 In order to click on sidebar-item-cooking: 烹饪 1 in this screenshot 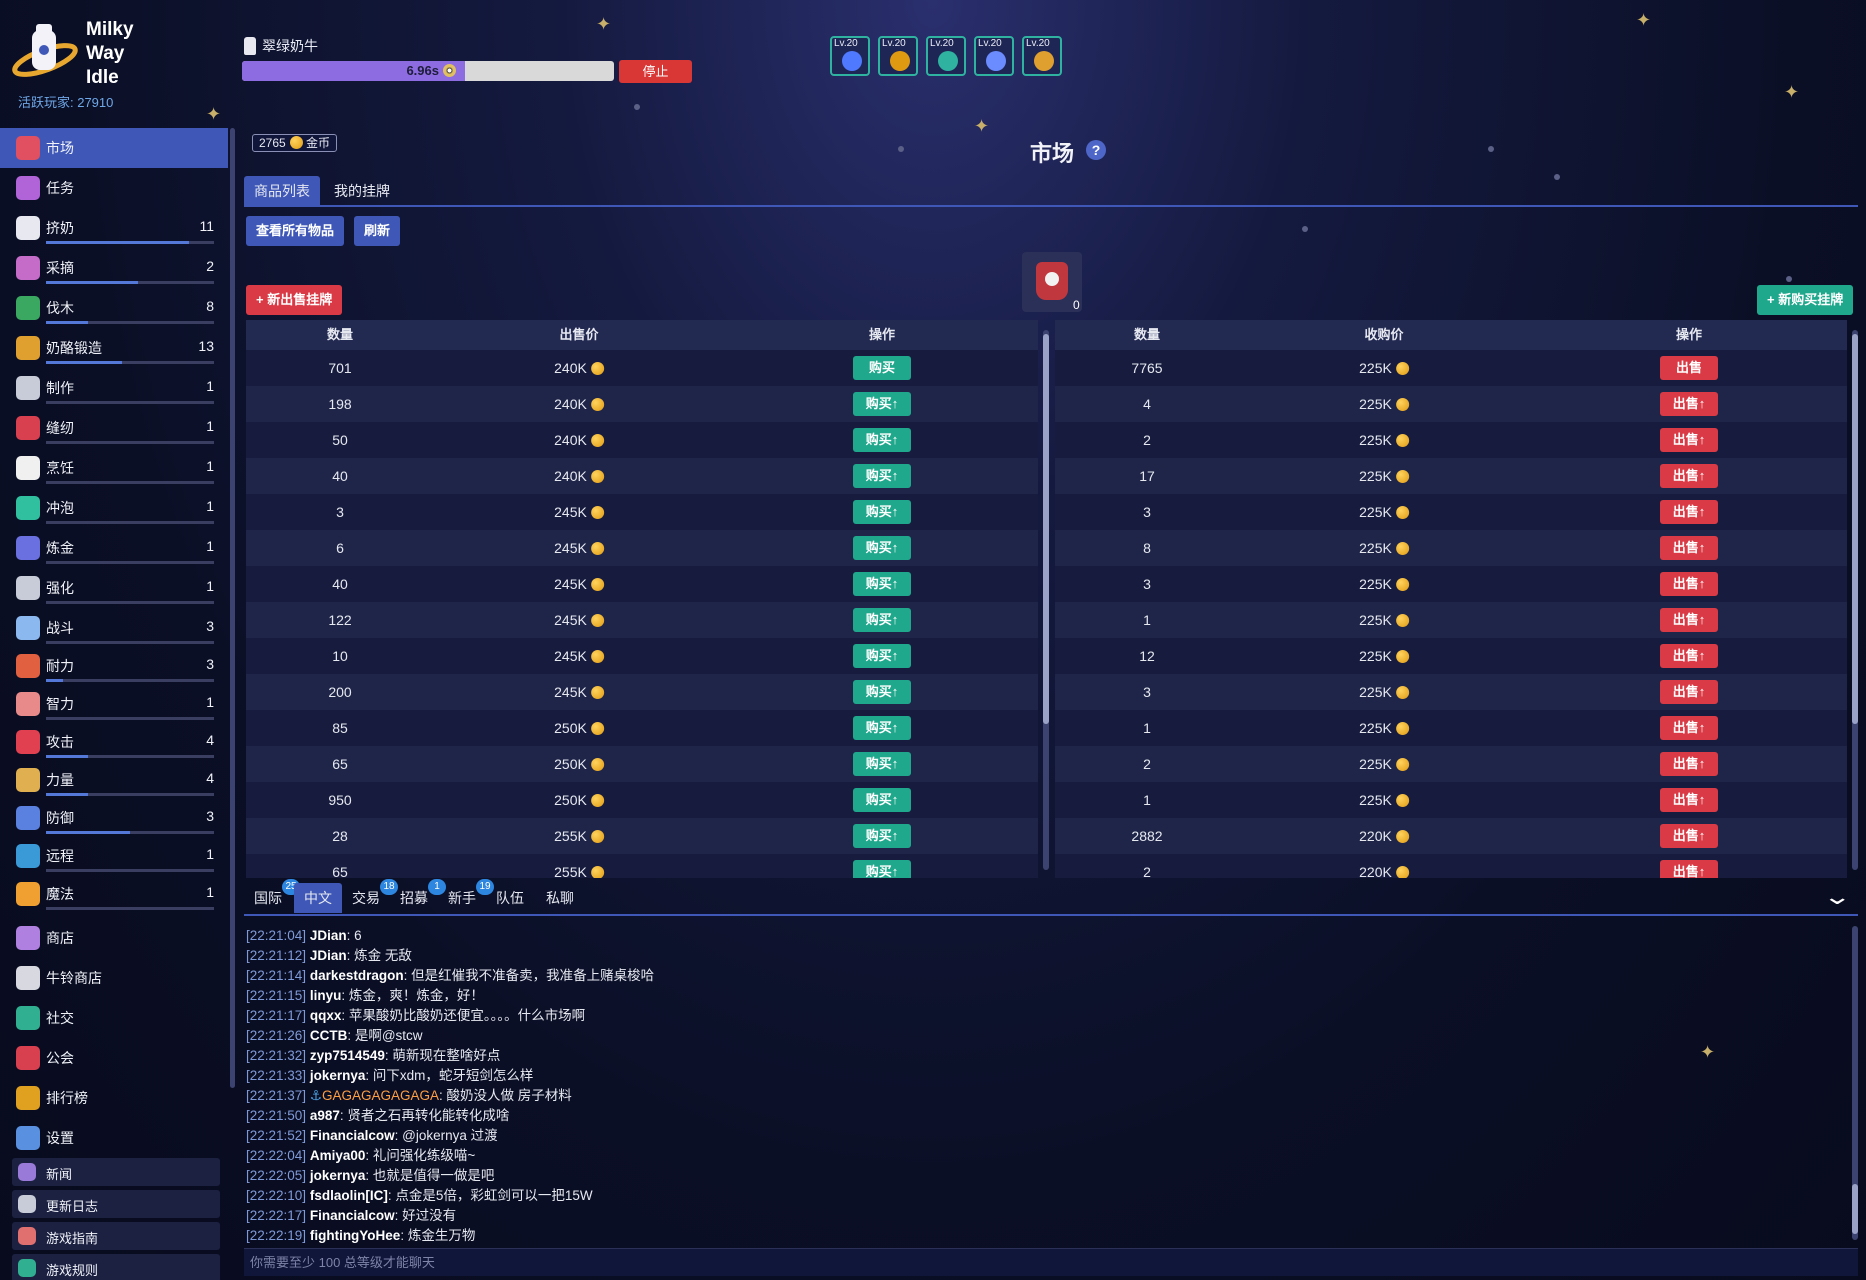, I will do `click(114, 468)`.